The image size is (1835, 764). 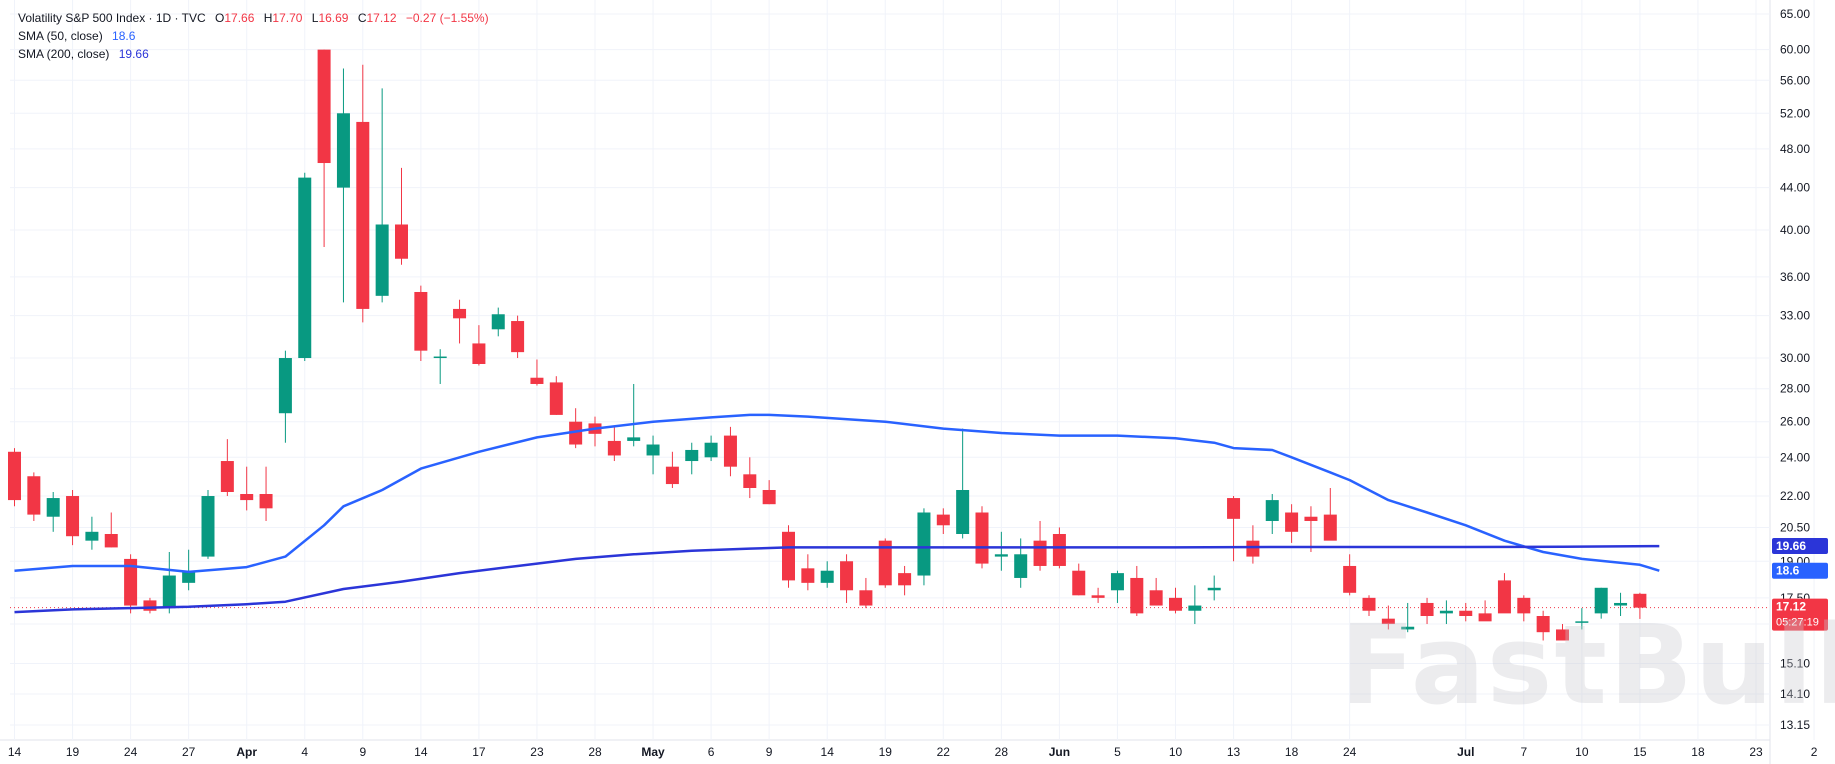 What do you see at coordinates (1795, 188) in the screenshot?
I see `y-tick-label: 44.00` at bounding box center [1795, 188].